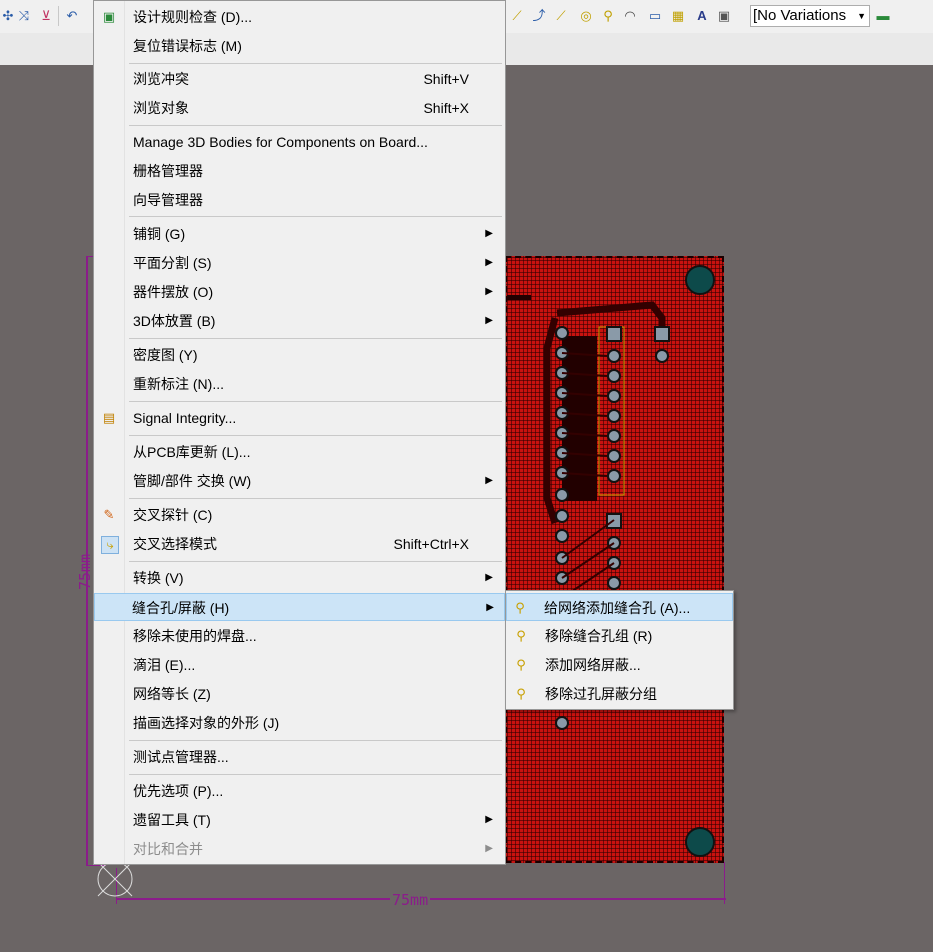 Image resolution: width=933 pixels, height=952 pixels. Describe the element at coordinates (109, 417) in the screenshot. I see `signal-integrity-icon: ▤` at that location.